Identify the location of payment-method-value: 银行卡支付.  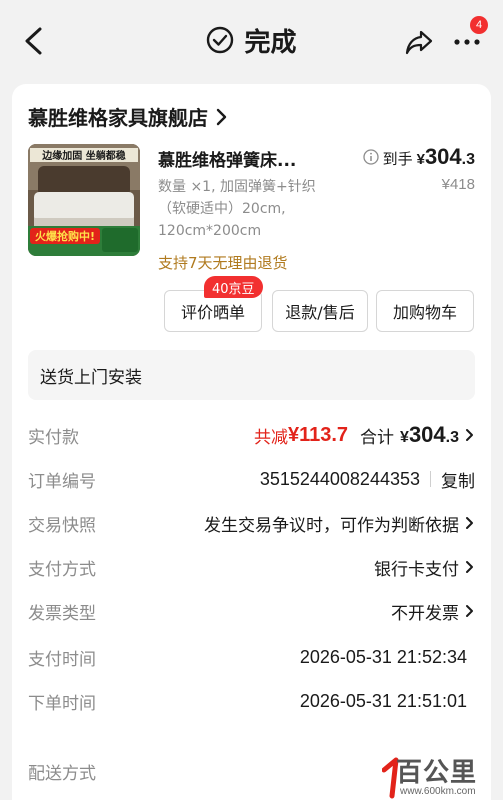
(416, 569).